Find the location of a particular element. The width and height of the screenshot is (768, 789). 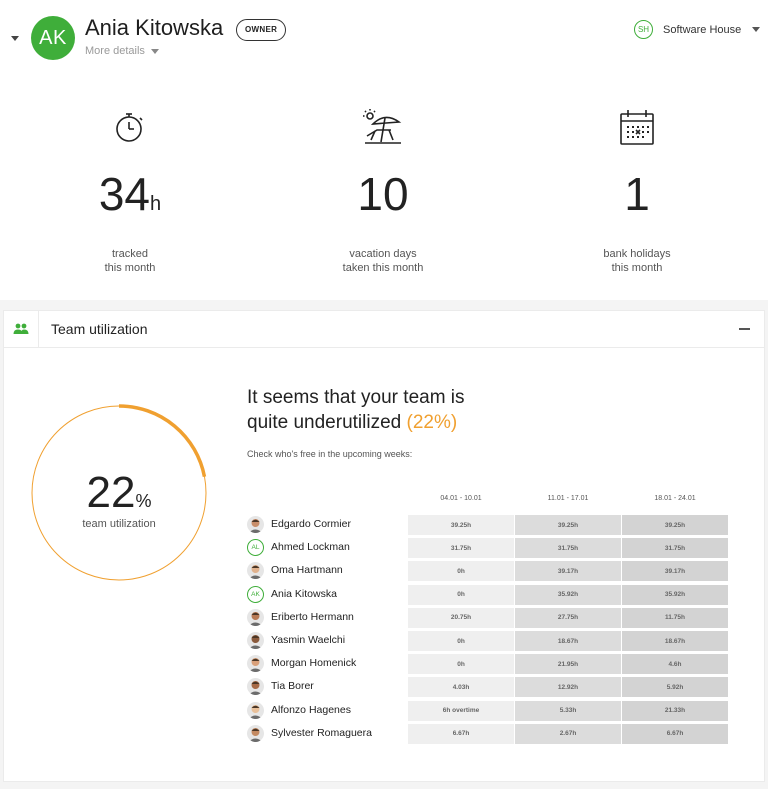

person-name: Ahmed Lockman is located at coordinates (310, 547).